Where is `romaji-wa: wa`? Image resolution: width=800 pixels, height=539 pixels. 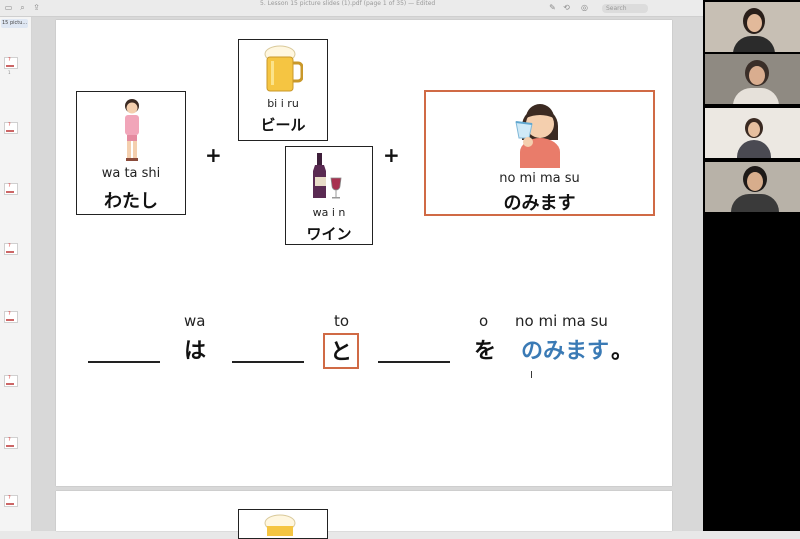
romaji-wa: wa is located at coordinates (195, 321).